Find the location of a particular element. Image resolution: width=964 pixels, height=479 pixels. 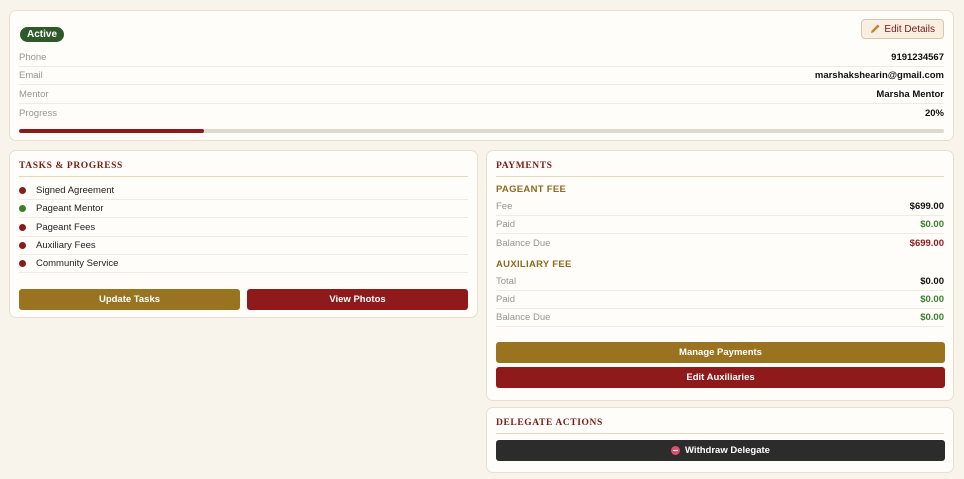

progress-bar is located at coordinates (481, 131).